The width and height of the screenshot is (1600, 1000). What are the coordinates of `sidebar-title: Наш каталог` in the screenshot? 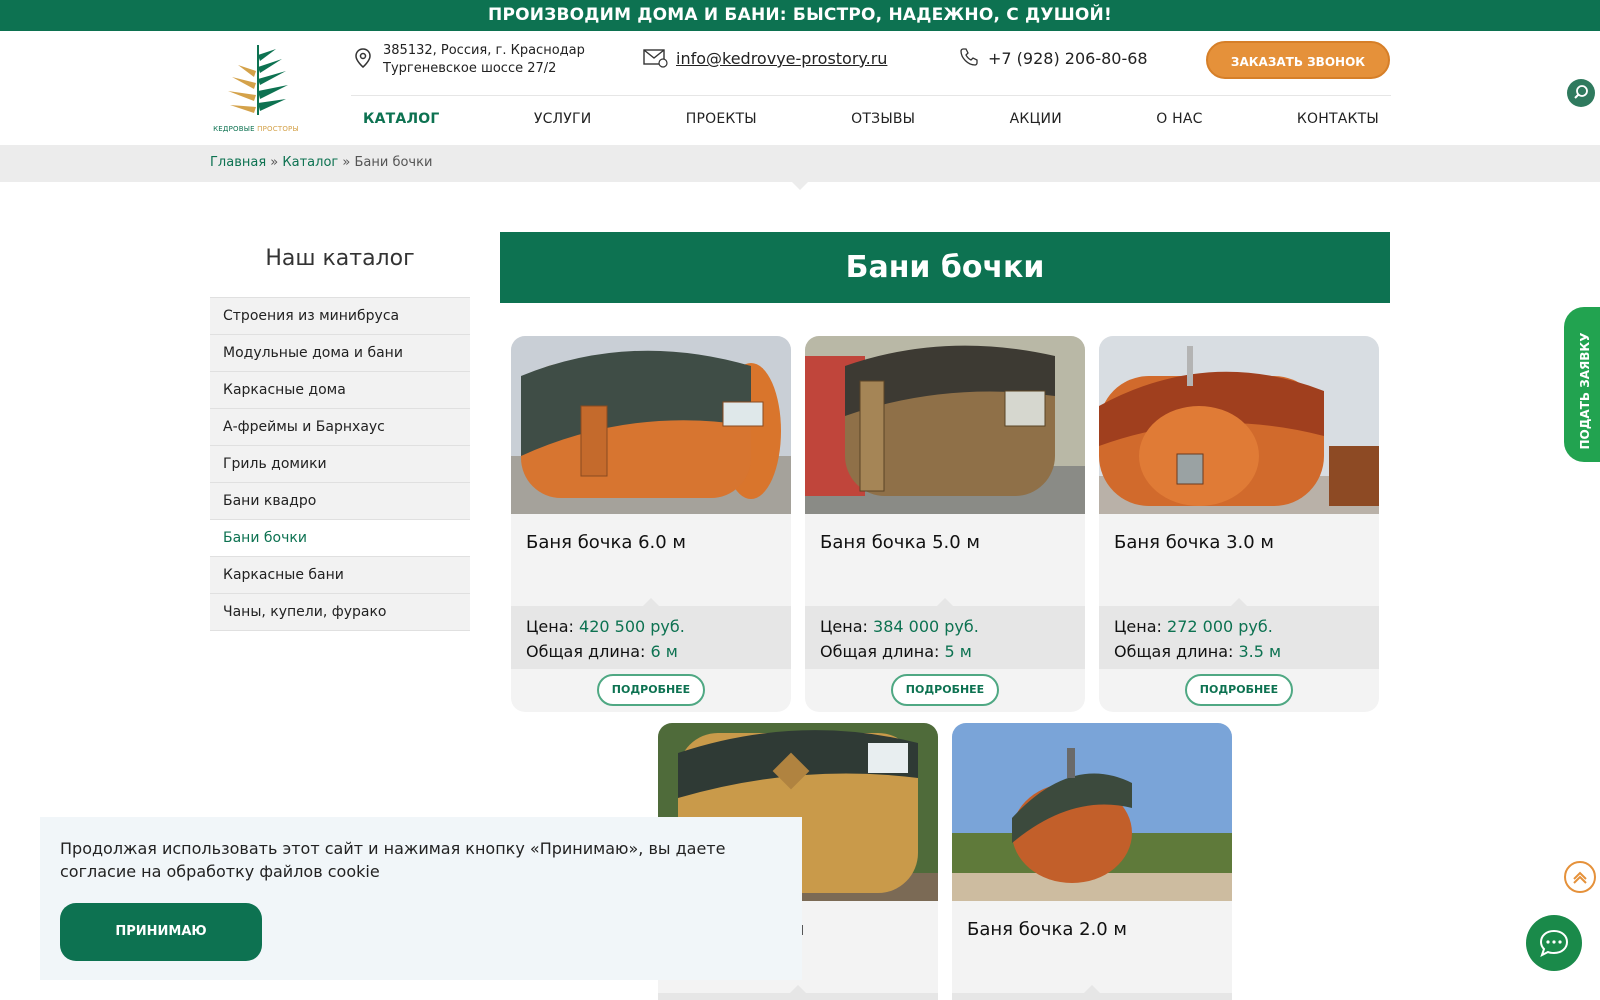 It's located at (340, 258).